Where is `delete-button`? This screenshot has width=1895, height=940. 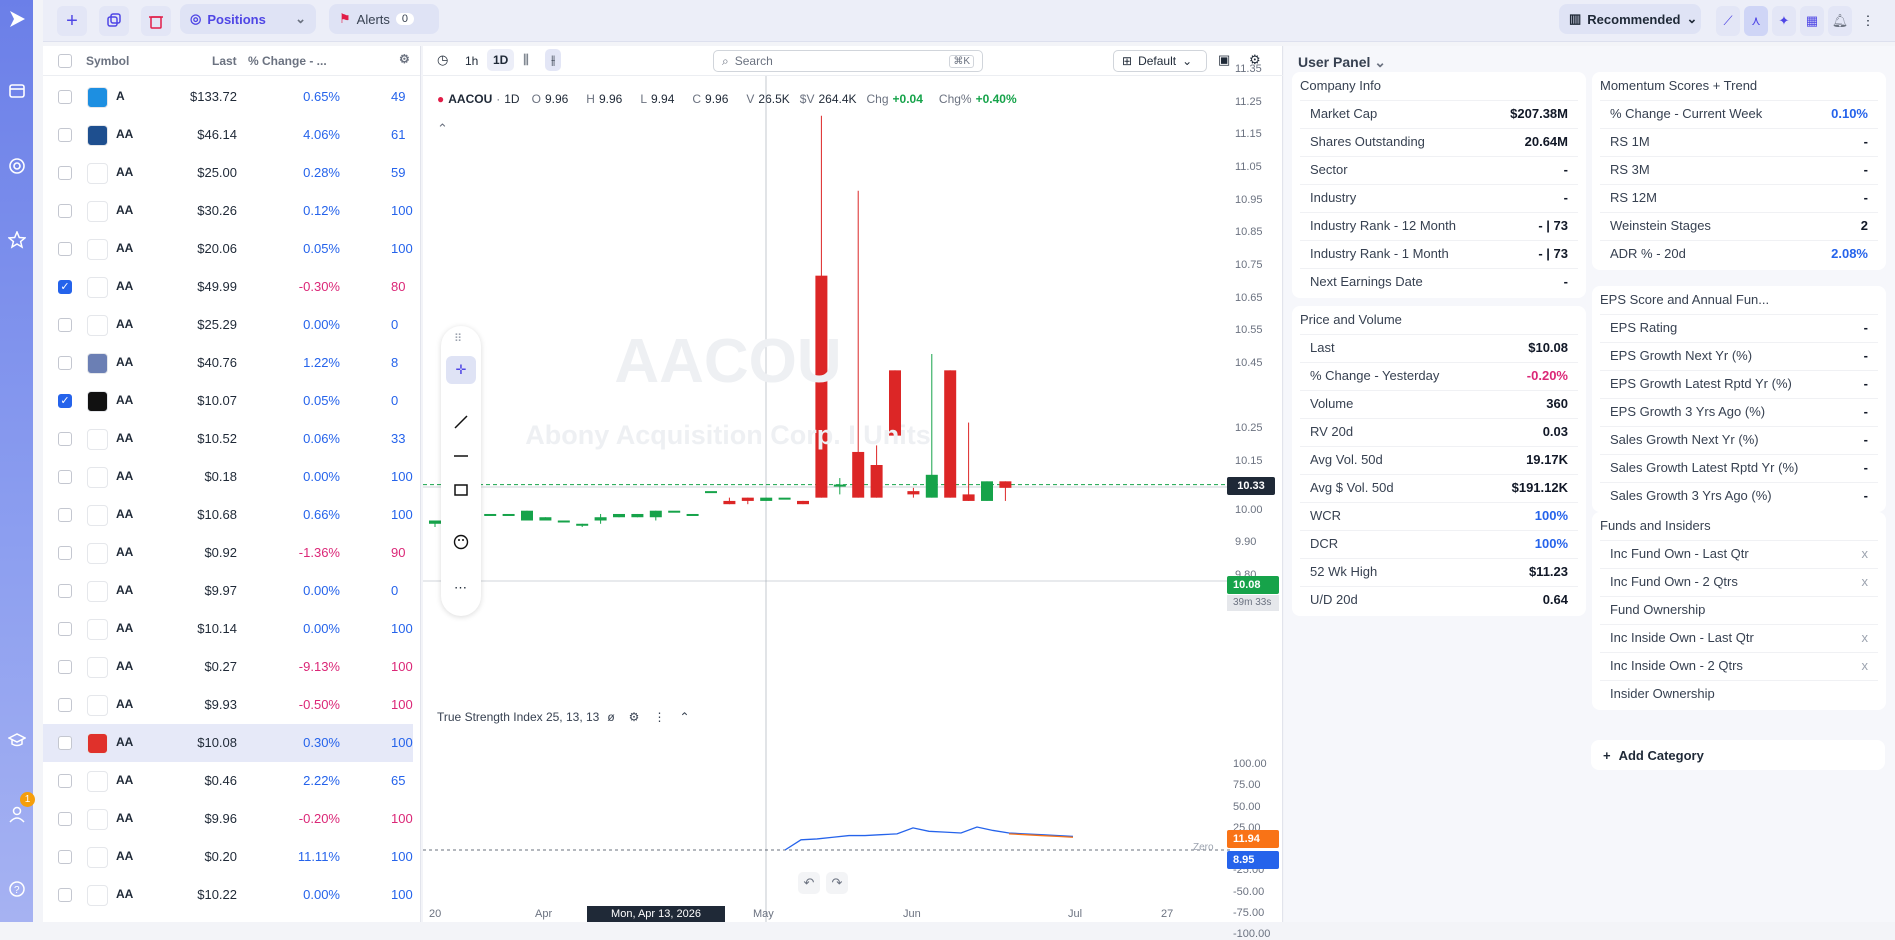 delete-button is located at coordinates (156, 21).